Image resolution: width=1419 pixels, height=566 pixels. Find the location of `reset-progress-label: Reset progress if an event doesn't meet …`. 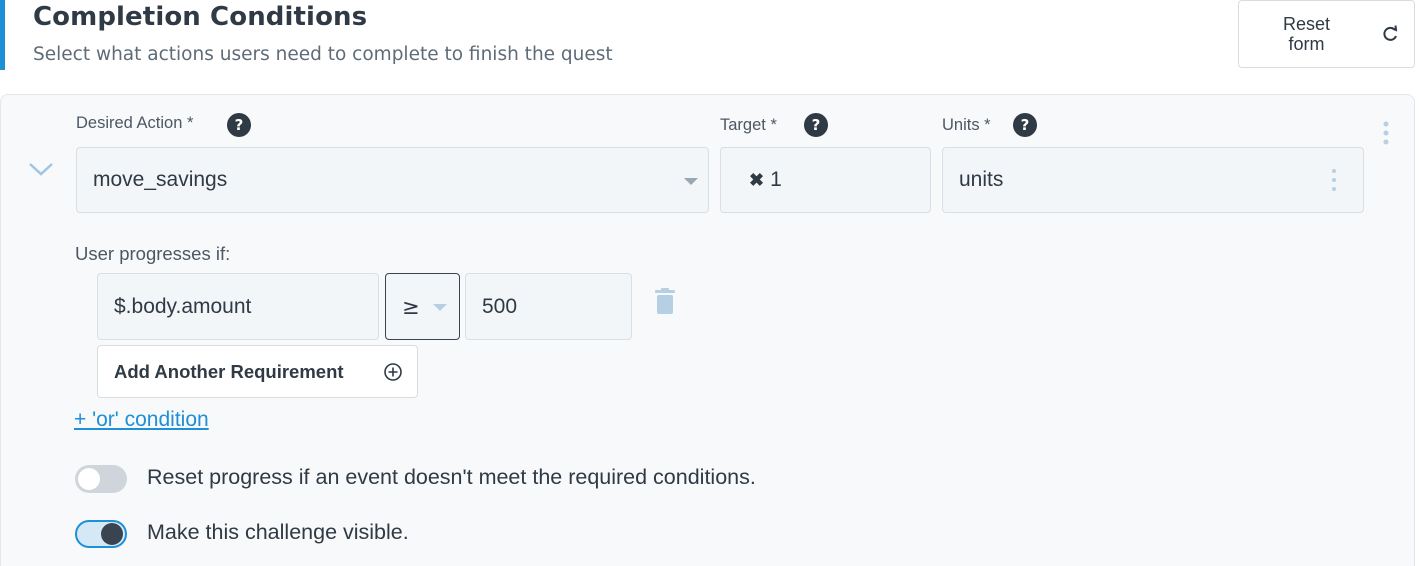

reset-progress-label: Reset progress if an event doesn't meet … is located at coordinates (451, 477).